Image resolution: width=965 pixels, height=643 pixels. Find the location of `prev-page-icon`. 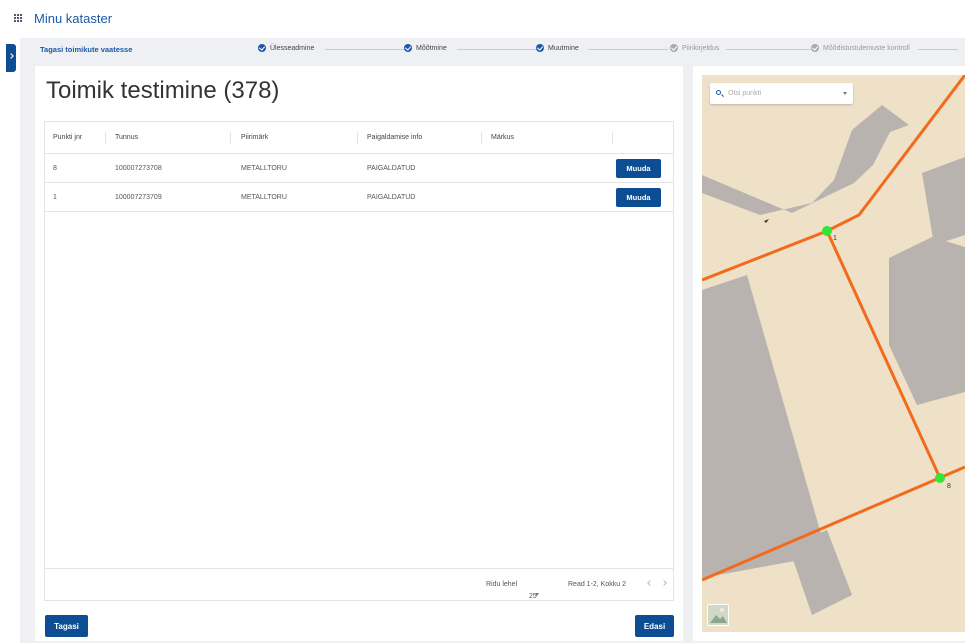

prev-page-icon is located at coordinates (650, 583).